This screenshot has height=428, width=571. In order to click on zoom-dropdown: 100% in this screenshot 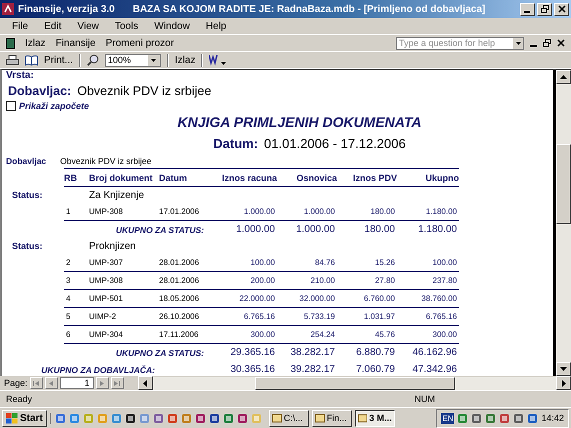, I will do `click(132, 60)`.